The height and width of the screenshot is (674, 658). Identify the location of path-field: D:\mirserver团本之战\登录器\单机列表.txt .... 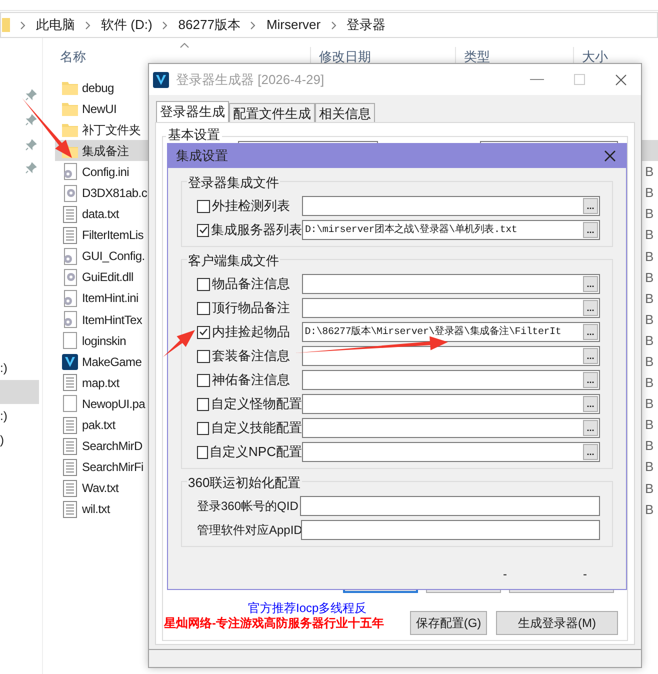
(451, 230).